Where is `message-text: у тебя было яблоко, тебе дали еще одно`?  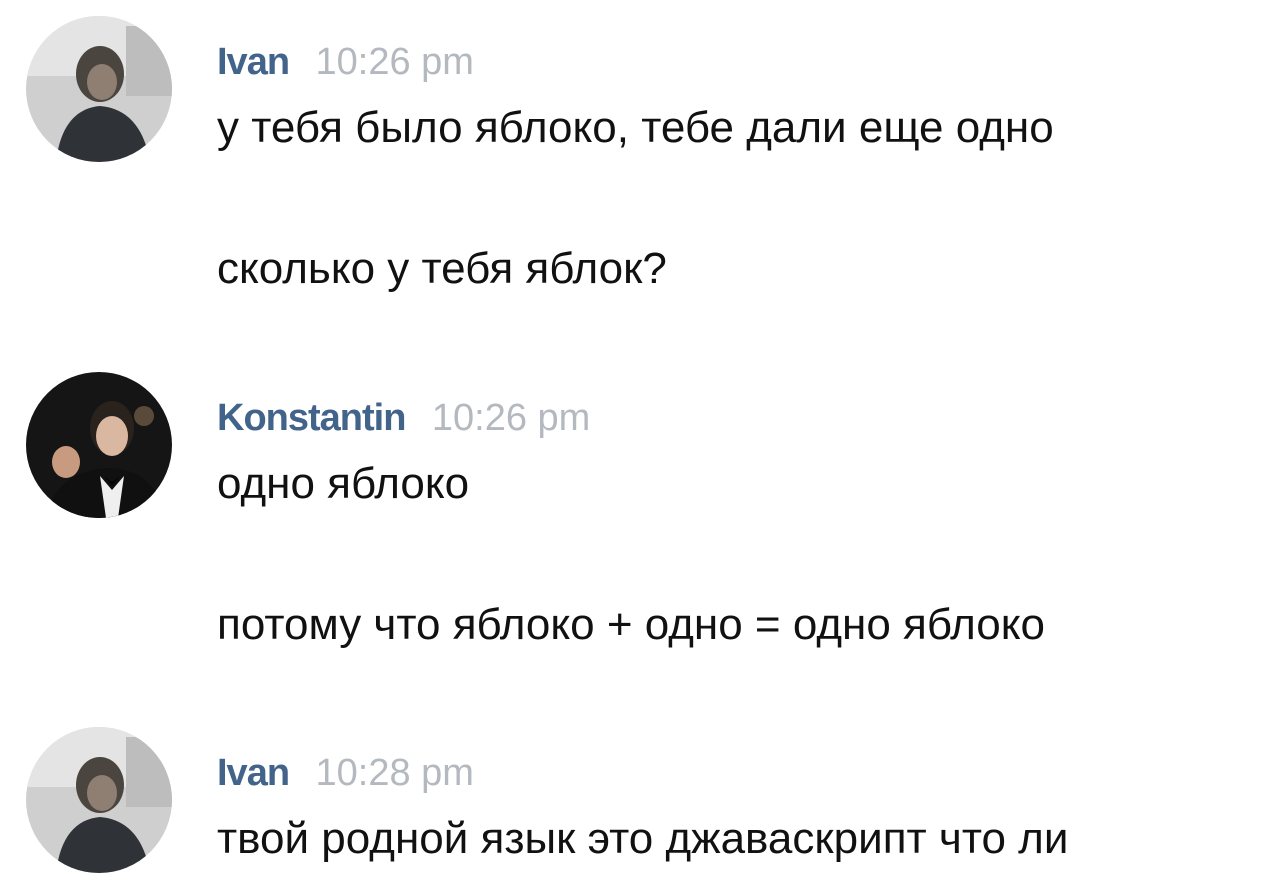
message-text: у тебя было яблоко, тебе дали еще одно is located at coordinates (635, 127).